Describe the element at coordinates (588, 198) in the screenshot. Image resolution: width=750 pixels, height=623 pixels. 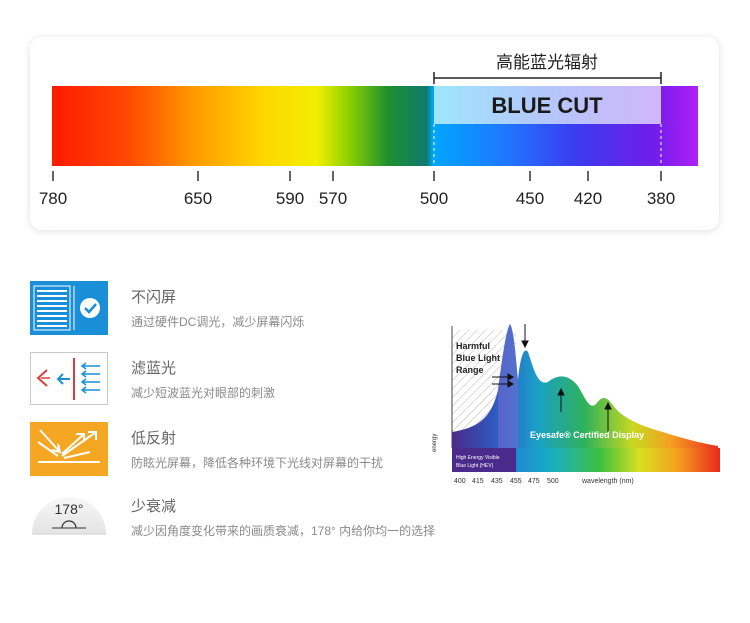
I see `tick-420: 420` at that location.